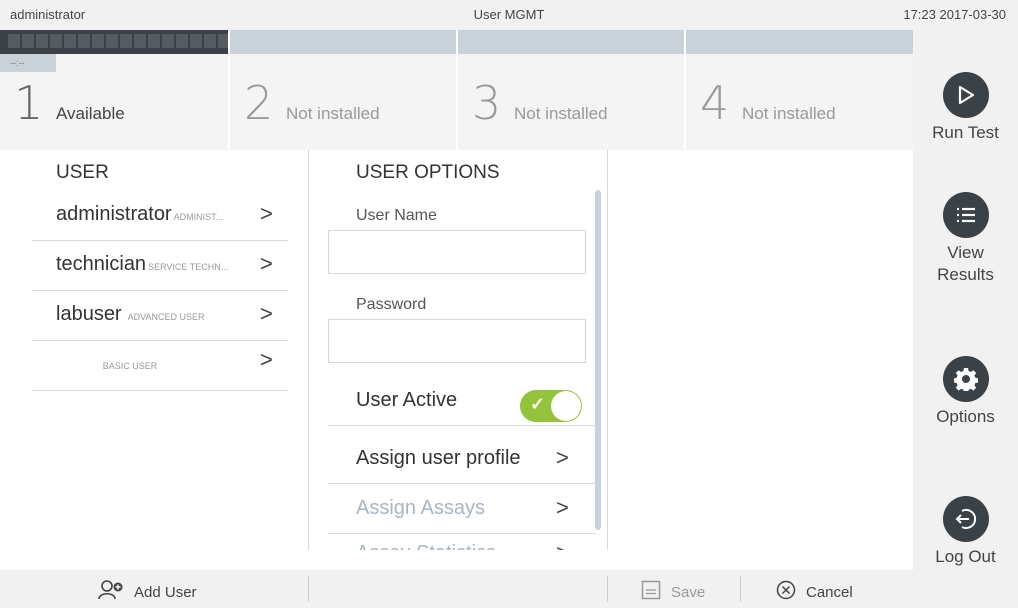  What do you see at coordinates (344, 90) in the screenshot?
I see `module-tab-2: 2 Not installed` at bounding box center [344, 90].